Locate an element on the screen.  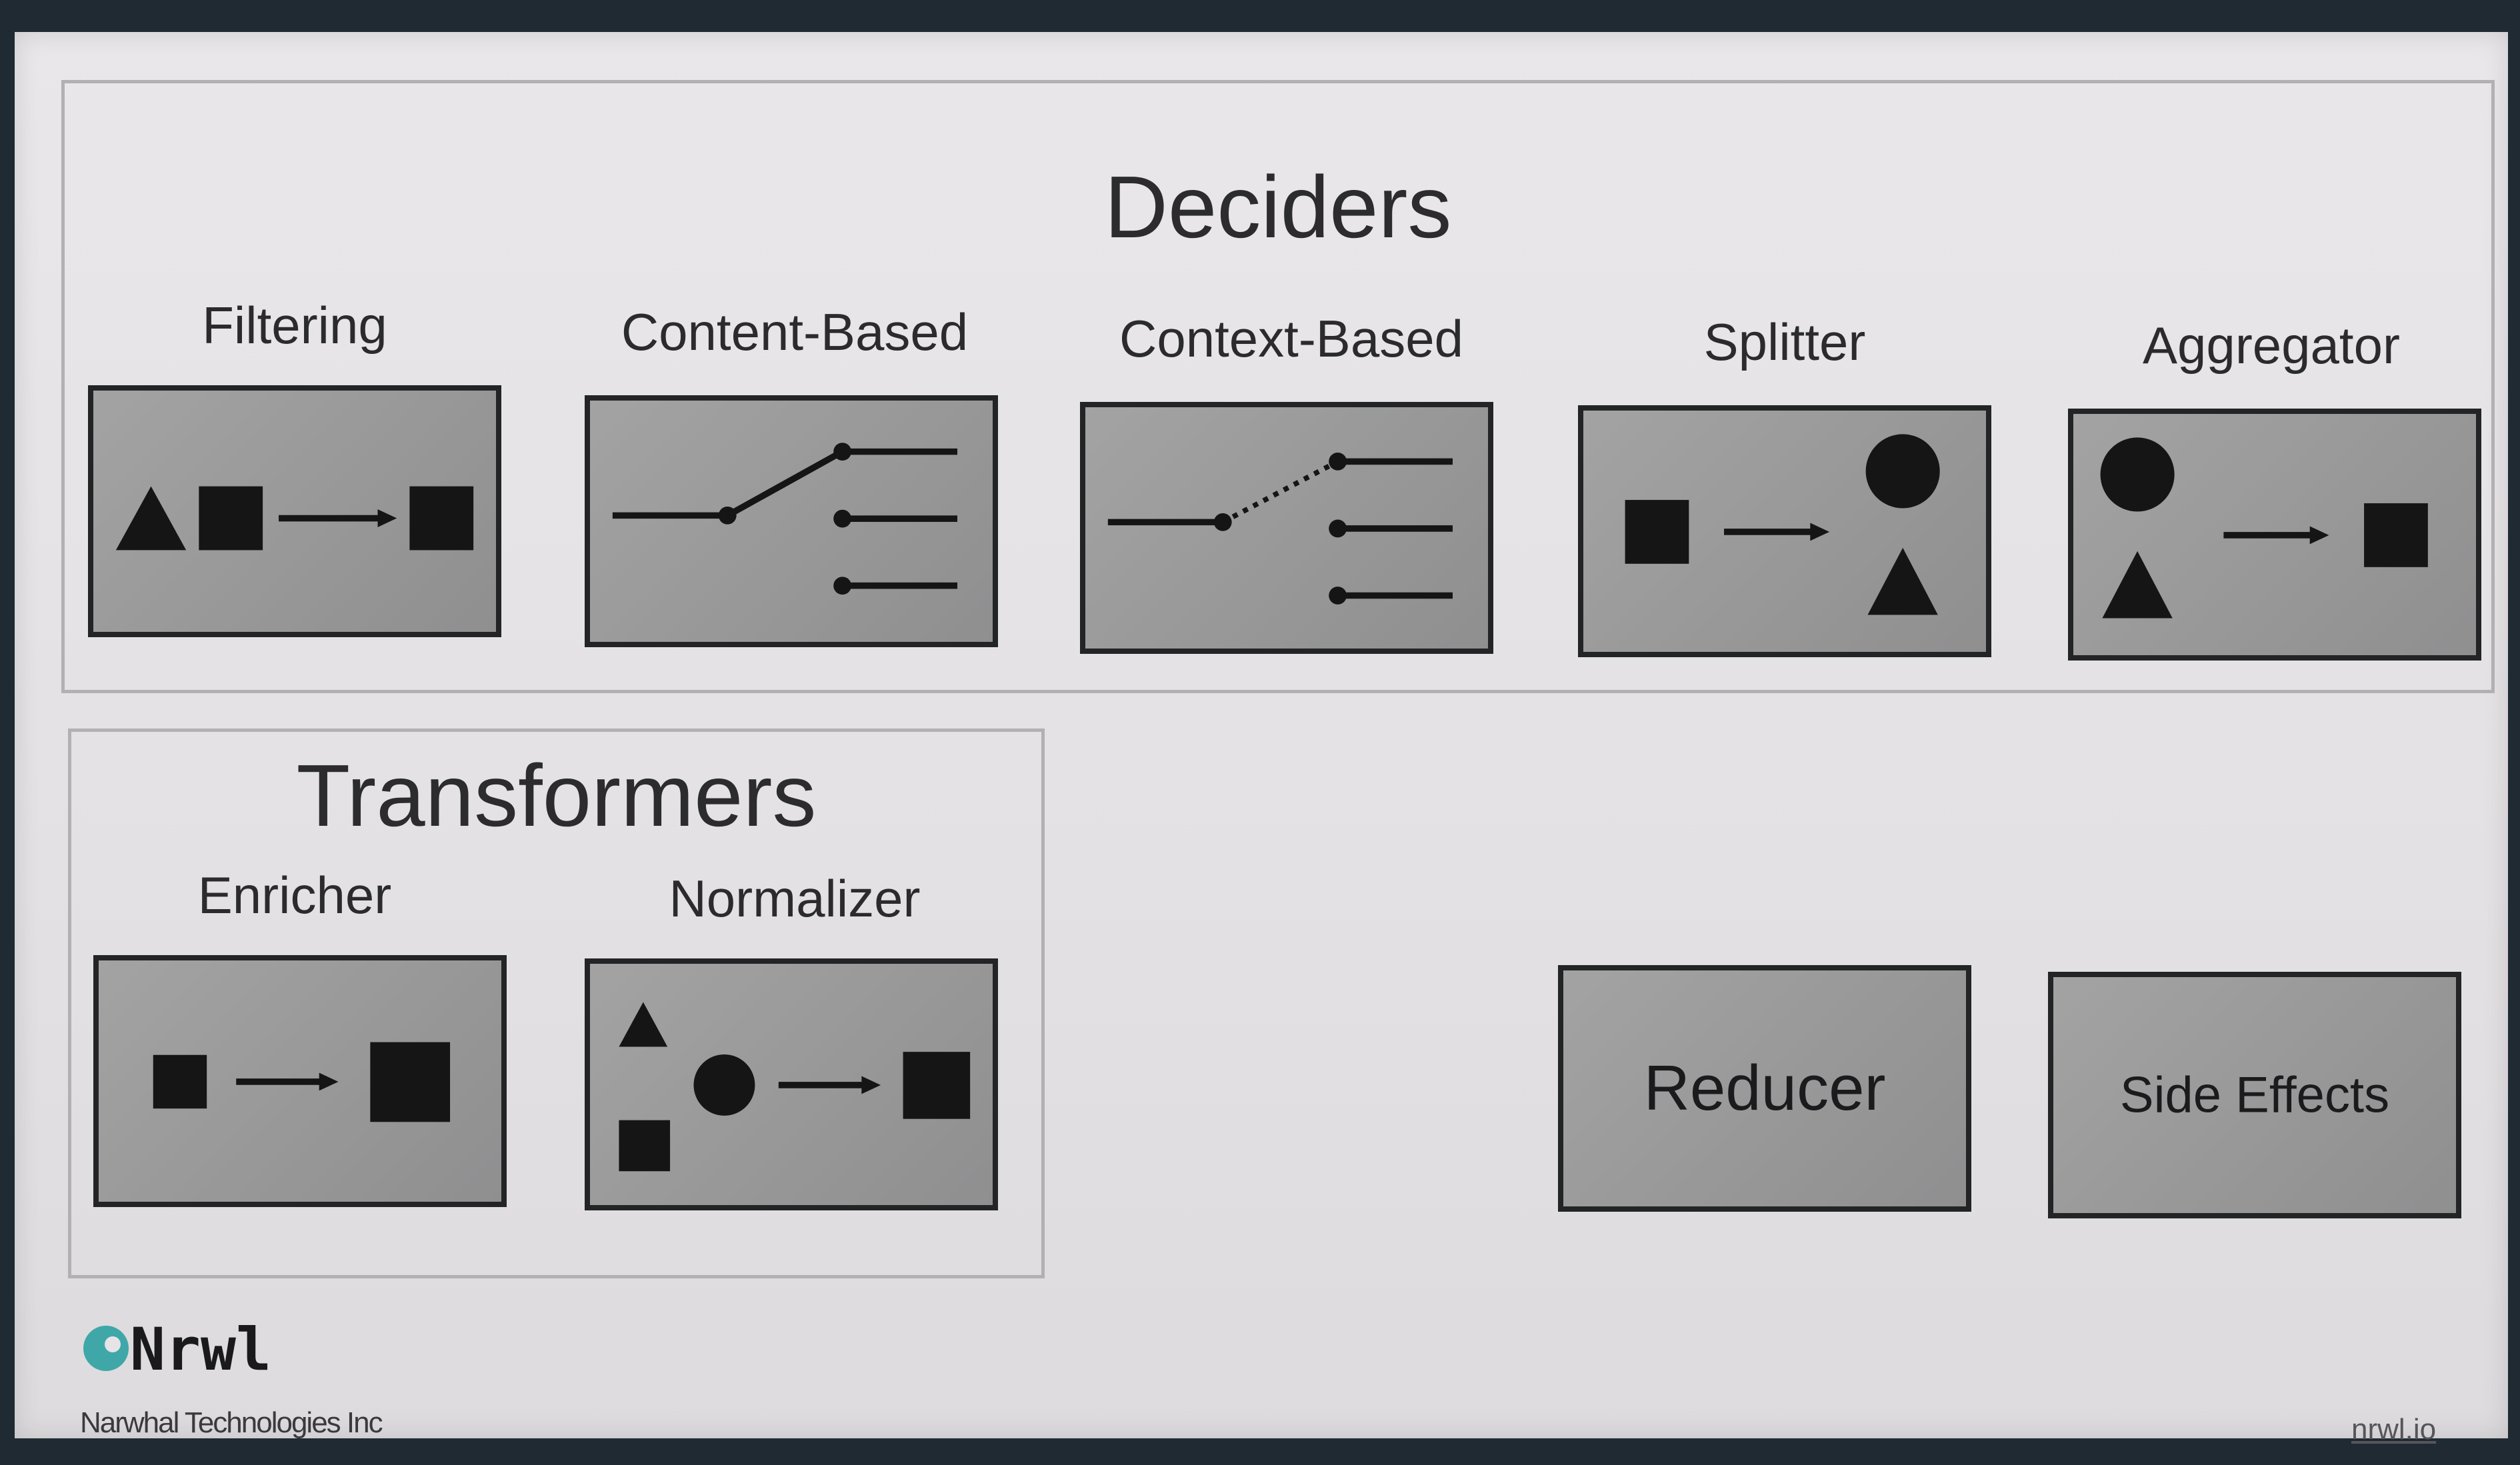
large-square-icon is located at coordinates (410, 1082).